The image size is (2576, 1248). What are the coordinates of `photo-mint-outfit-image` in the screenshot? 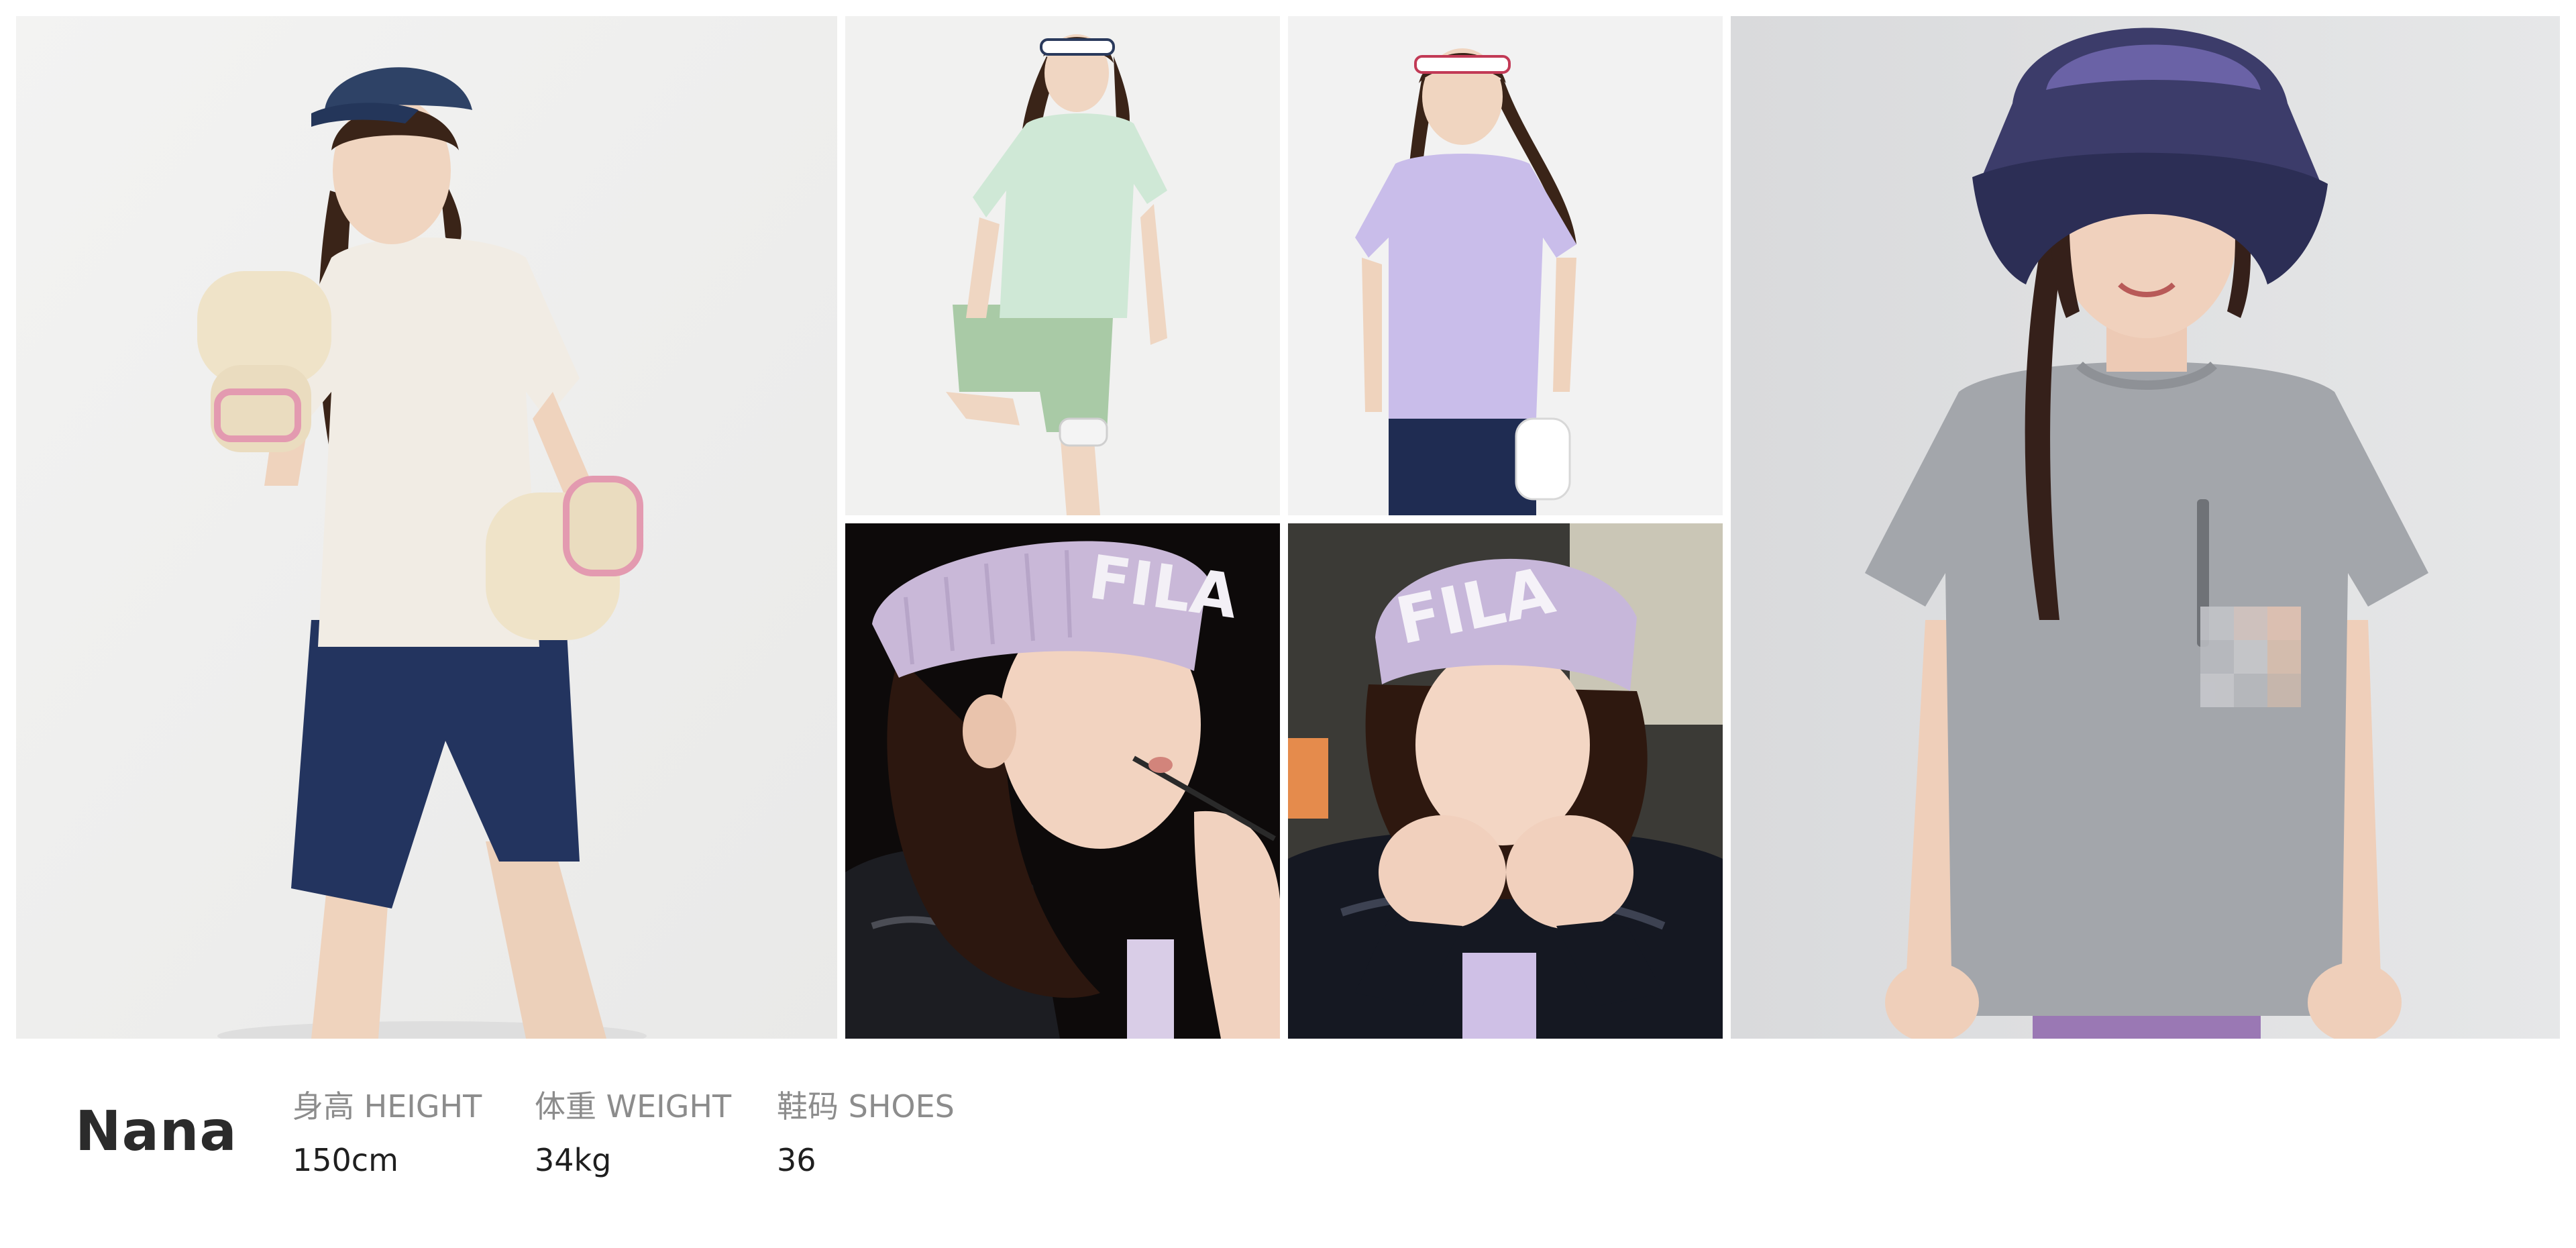 It's located at (1062, 266).